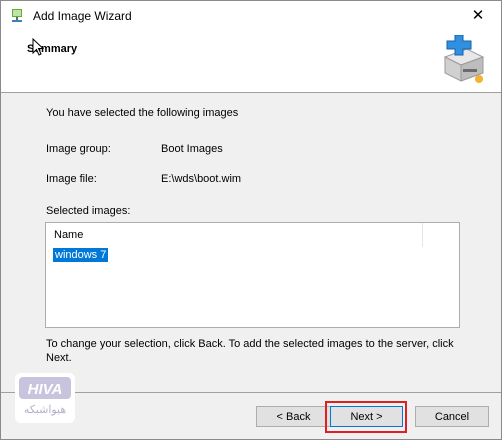  What do you see at coordinates (201, 179) in the screenshot?
I see `image-file-value: E:\wds\boot.wim` at bounding box center [201, 179].